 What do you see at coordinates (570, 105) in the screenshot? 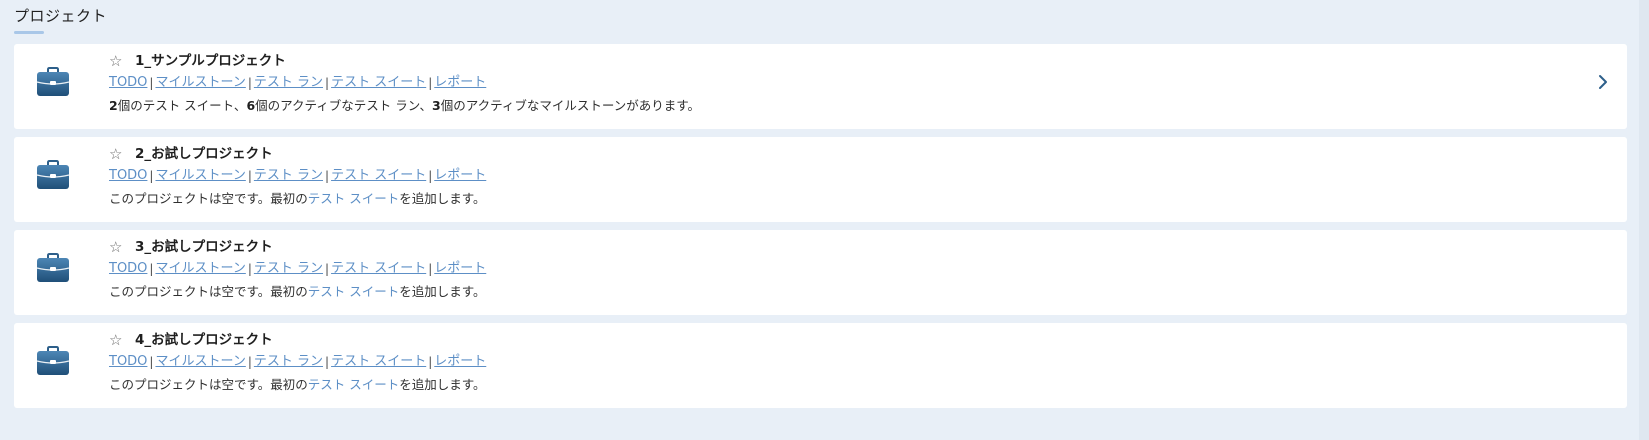
I see `summary-text: 個のアクティブなマイルストーンがあります。` at bounding box center [570, 105].